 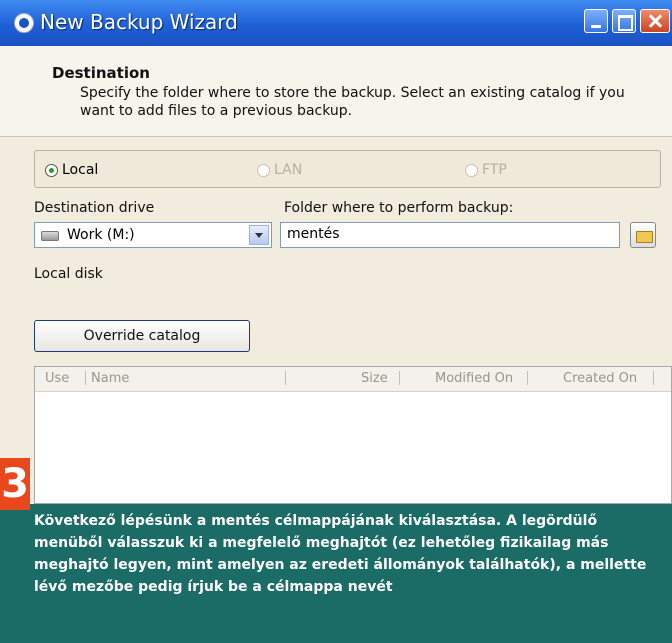 I want to click on destination-drive-label: Destination drive, so click(x=94, y=208).